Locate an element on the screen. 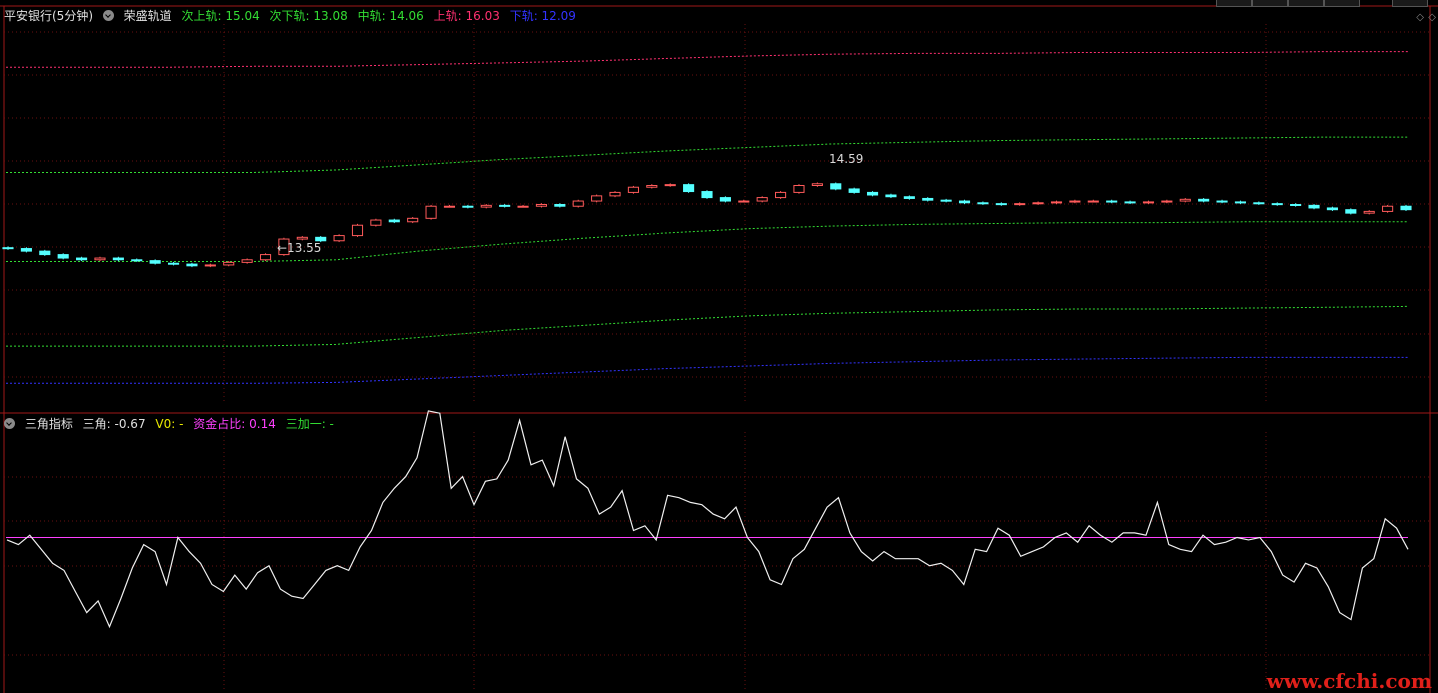 The height and width of the screenshot is (693, 1438). sub-label: 三角: -0.67 is located at coordinates (114, 424).